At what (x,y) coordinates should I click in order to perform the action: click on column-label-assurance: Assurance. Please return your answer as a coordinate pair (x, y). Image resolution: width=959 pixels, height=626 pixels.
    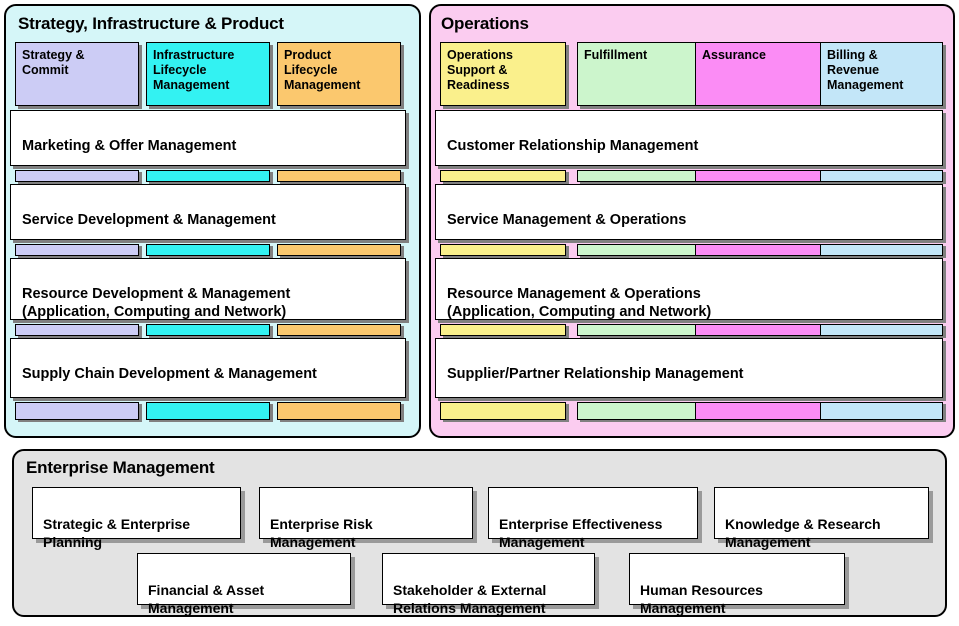
    Looking at the image, I should click on (734, 55).